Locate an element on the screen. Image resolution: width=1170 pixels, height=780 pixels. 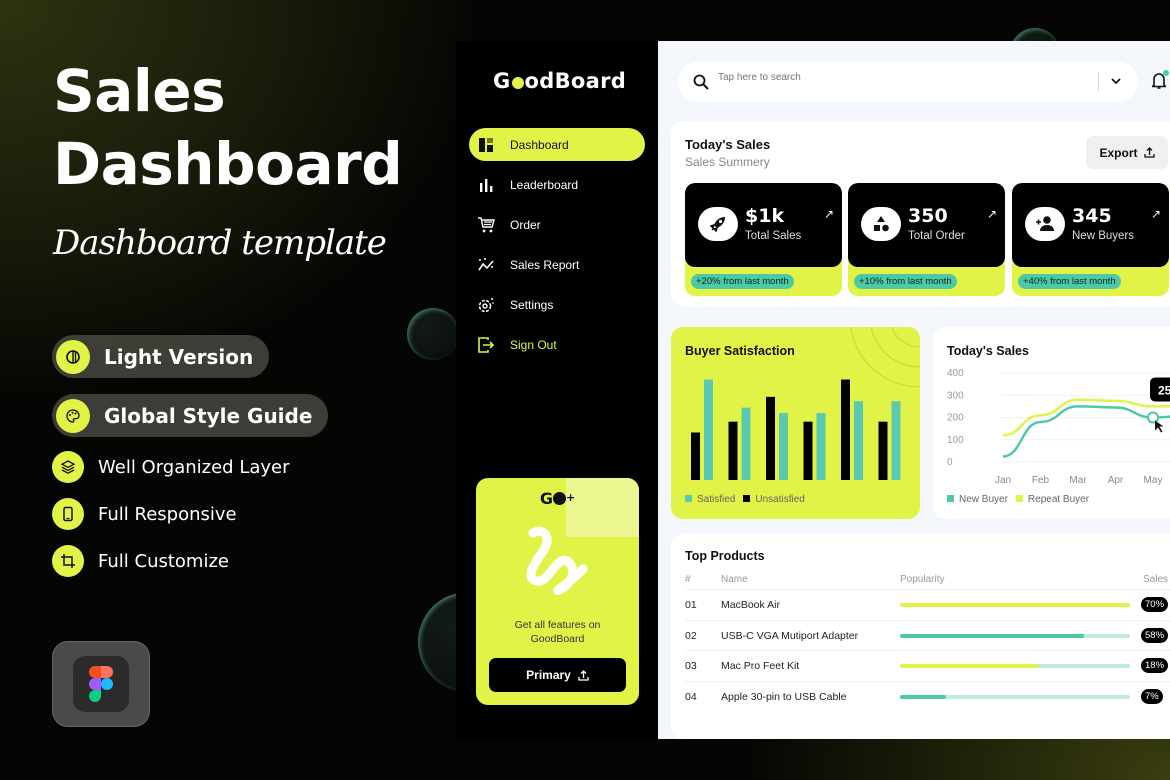
upload-icon is located at coordinates (583, 675).